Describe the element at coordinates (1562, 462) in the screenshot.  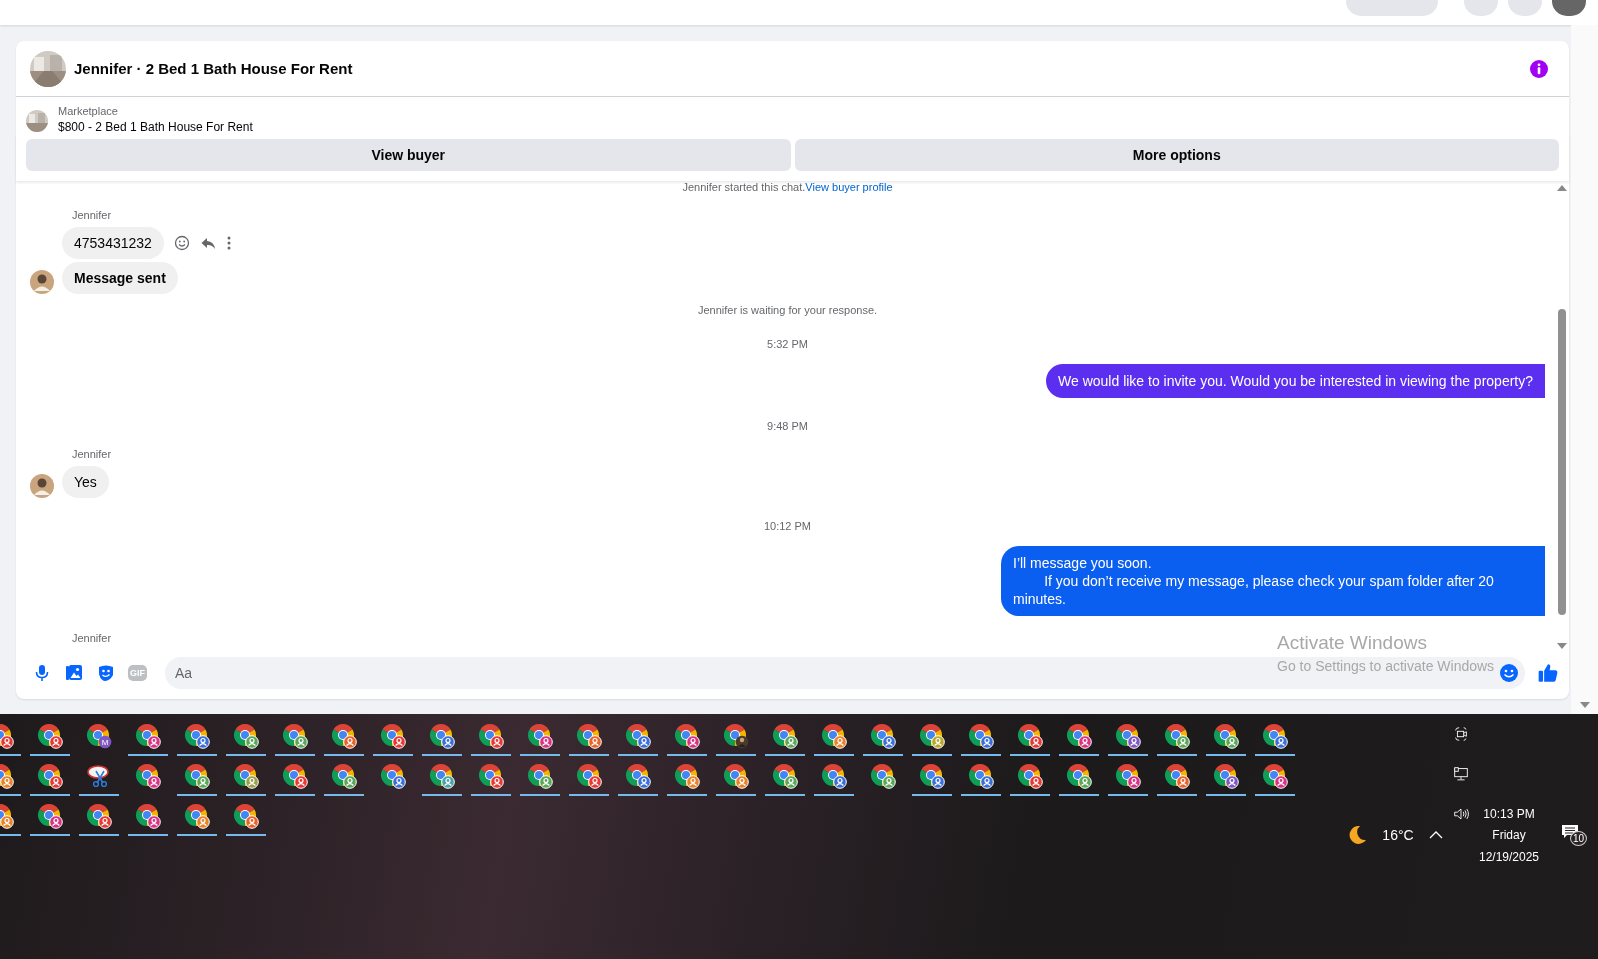
I see `scroll-thumb` at that location.